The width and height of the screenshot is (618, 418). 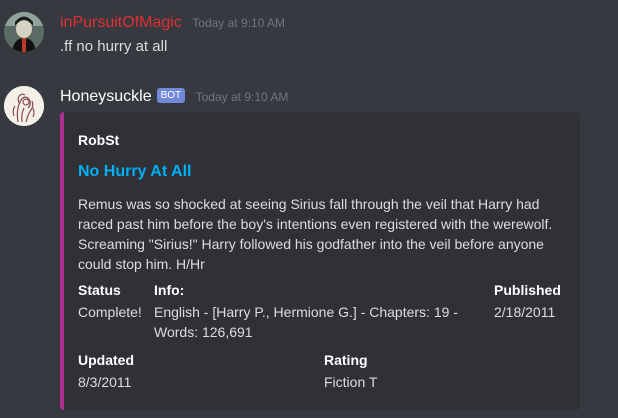 I want to click on user-avatar, so click(x=24, y=32).